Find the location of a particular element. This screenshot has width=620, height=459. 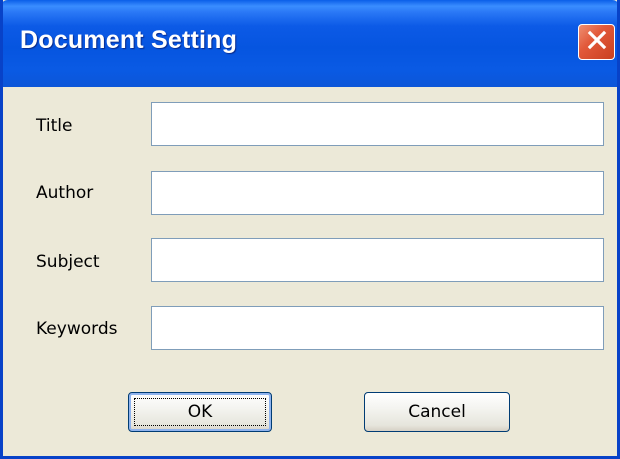

title-label: Title is located at coordinates (54, 126).